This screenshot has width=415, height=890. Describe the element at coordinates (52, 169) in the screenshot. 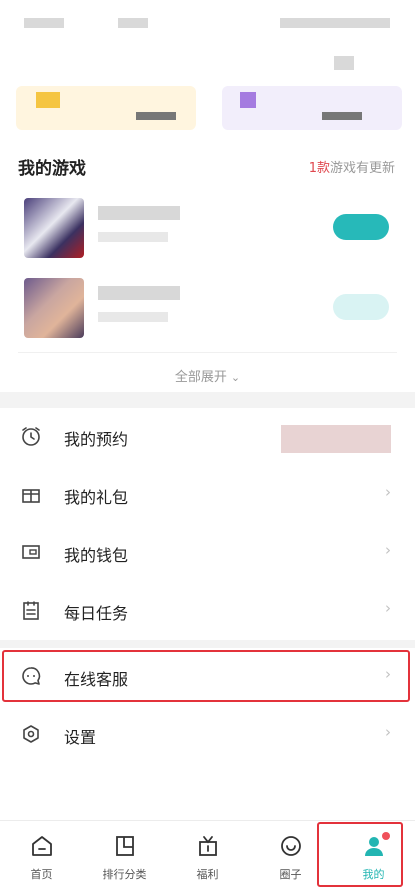

I see `my-games-title: 我的游戏` at that location.